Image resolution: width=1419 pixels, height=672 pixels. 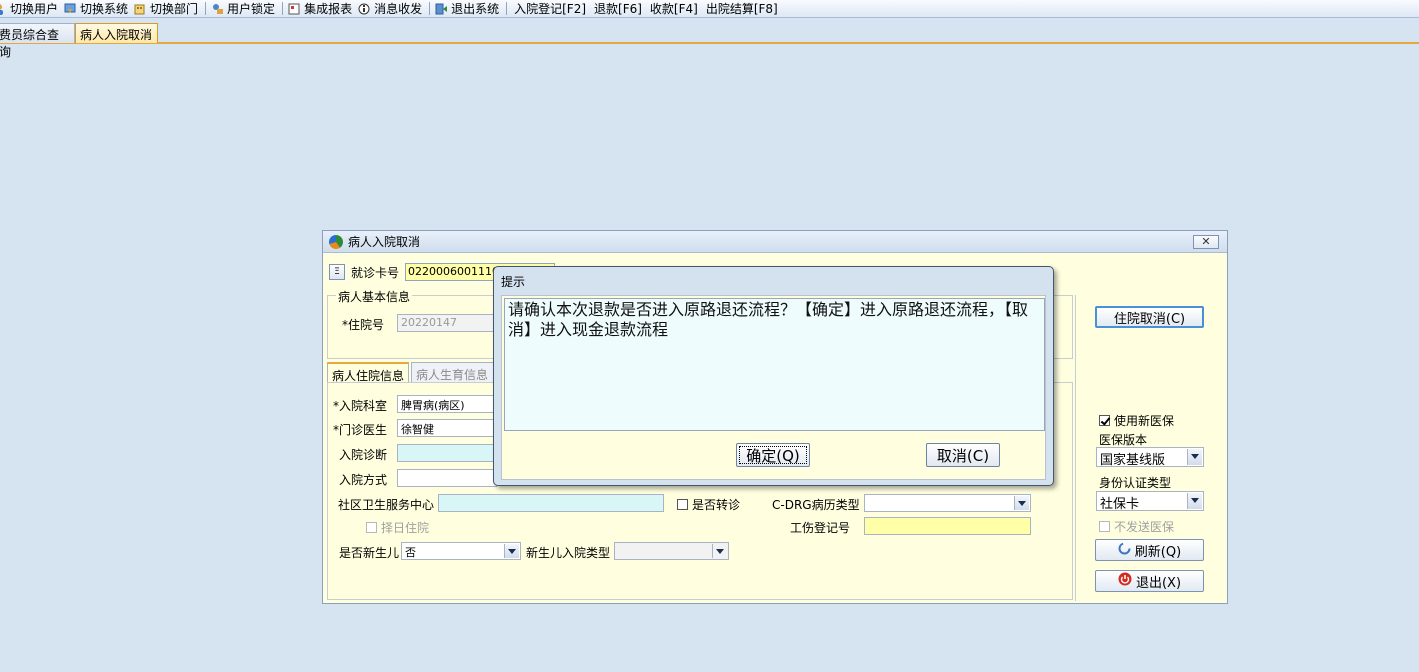 I want to click on select-day-check-icon, so click(x=371, y=527).